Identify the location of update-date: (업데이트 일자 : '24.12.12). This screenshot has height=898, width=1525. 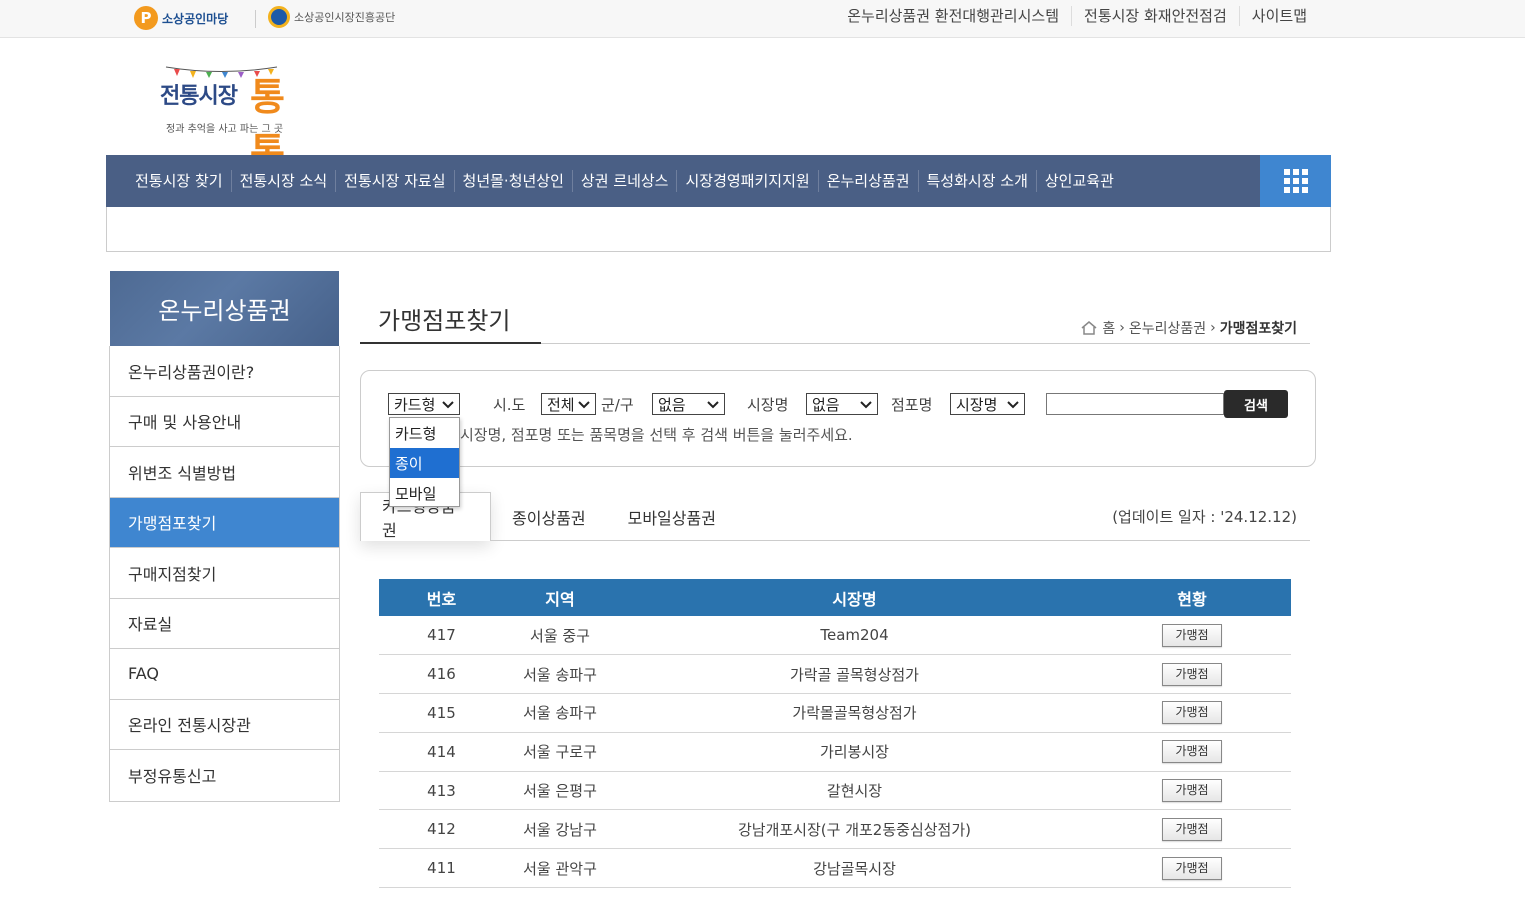
(1204, 517).